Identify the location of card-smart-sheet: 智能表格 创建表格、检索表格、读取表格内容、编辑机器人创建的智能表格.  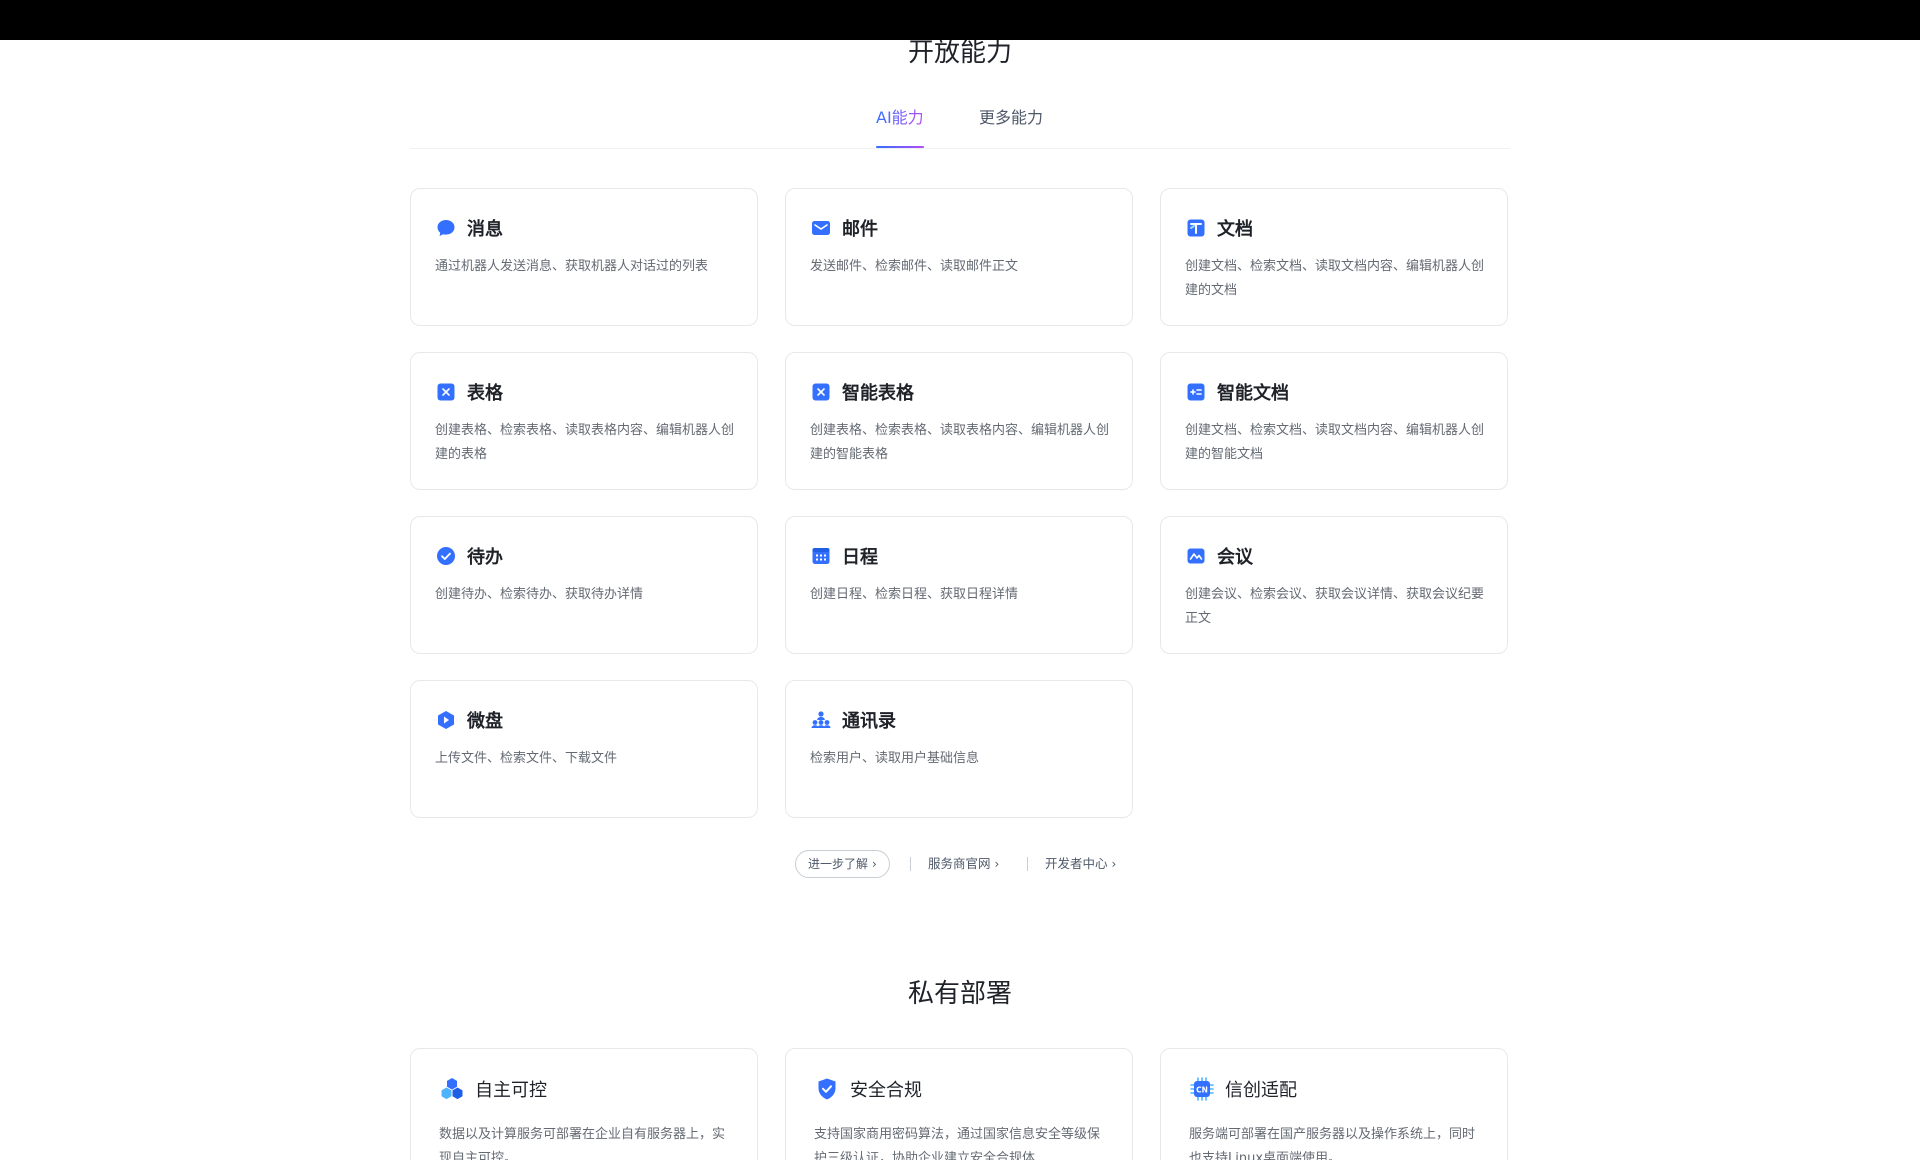
(959, 421).